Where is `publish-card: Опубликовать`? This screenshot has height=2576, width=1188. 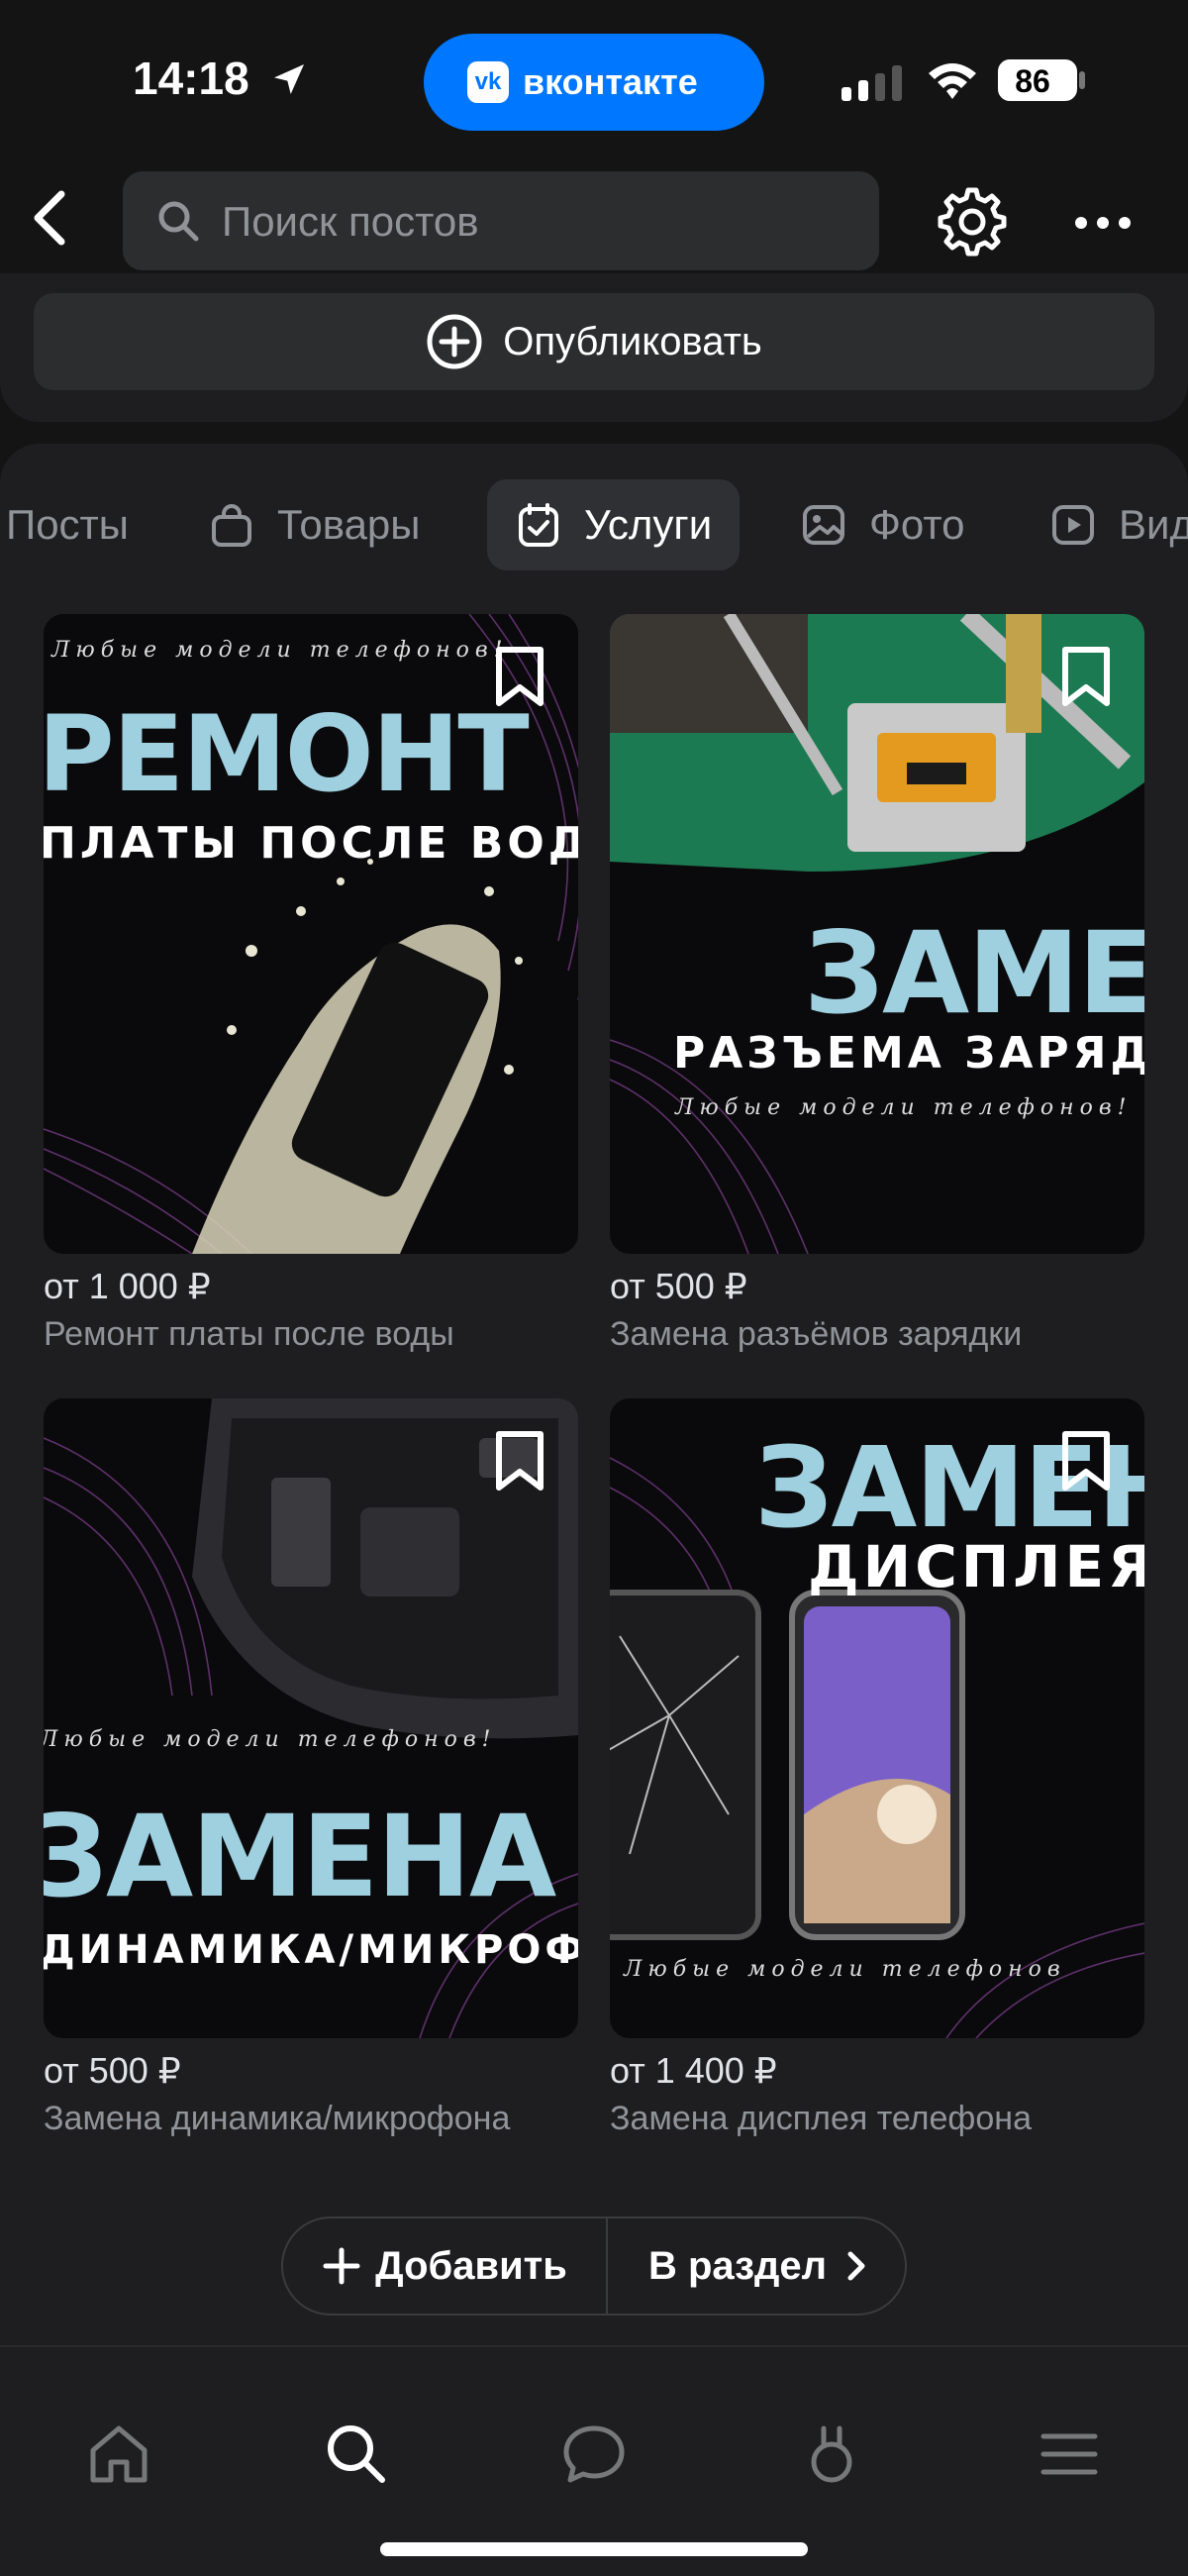 publish-card: Опубликовать is located at coordinates (594, 347).